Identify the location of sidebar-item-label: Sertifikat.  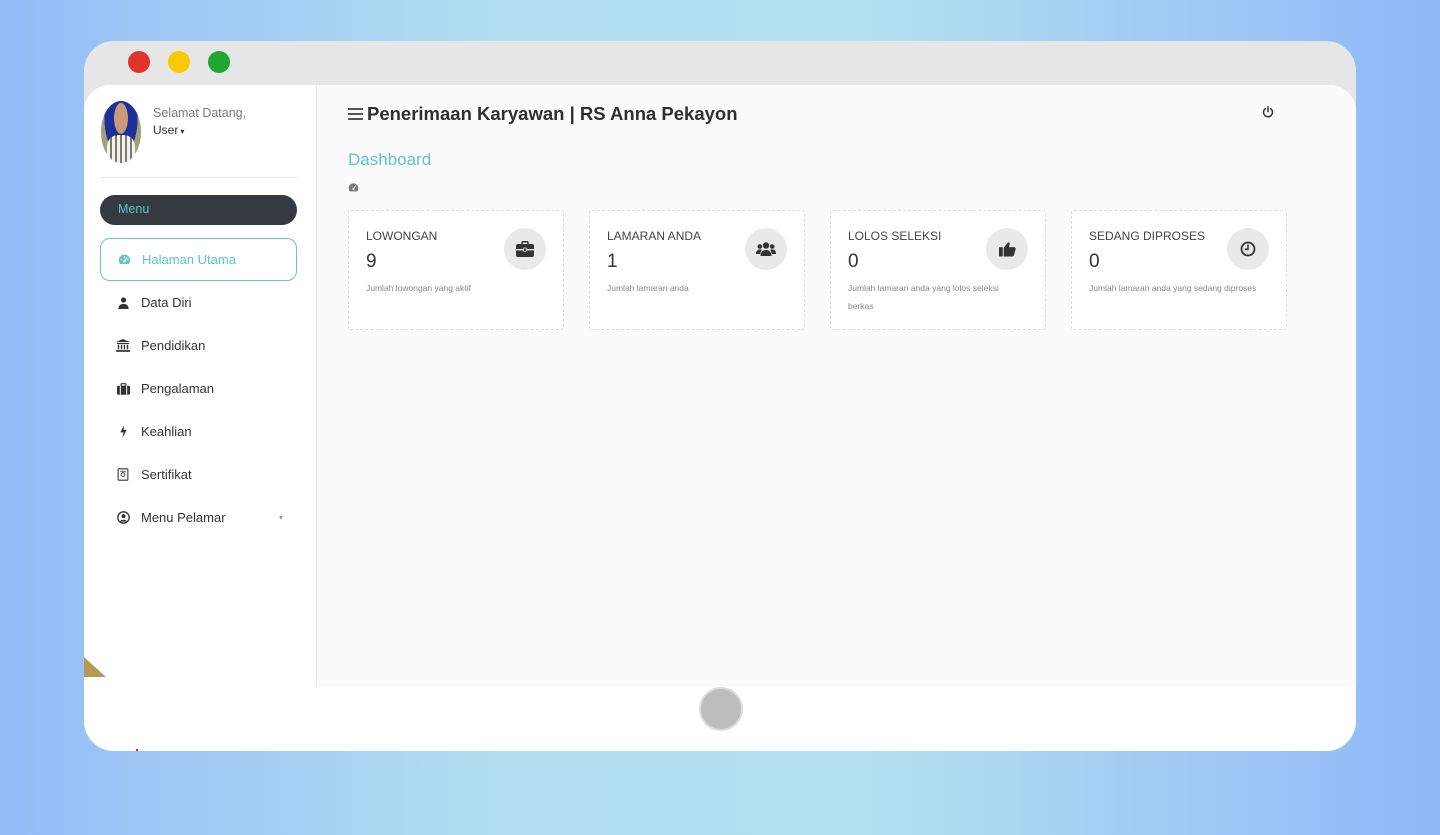
(166, 474).